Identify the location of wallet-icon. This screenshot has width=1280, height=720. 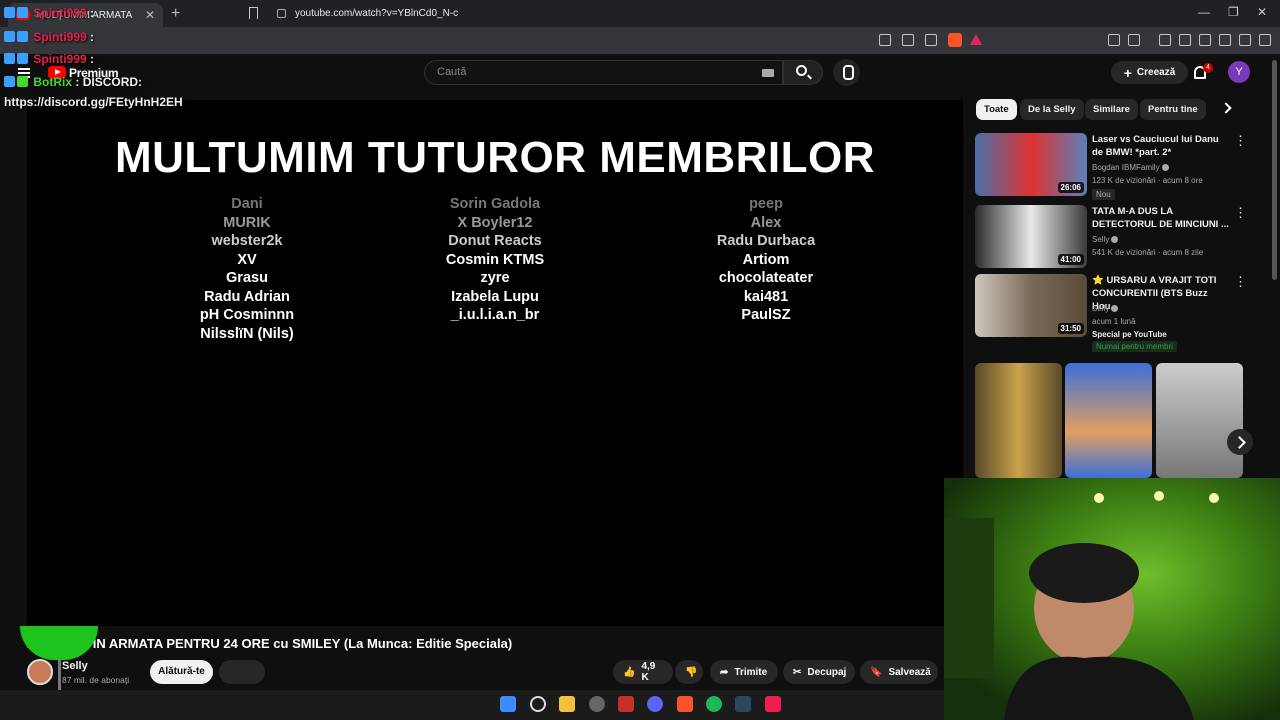
(1205, 40).